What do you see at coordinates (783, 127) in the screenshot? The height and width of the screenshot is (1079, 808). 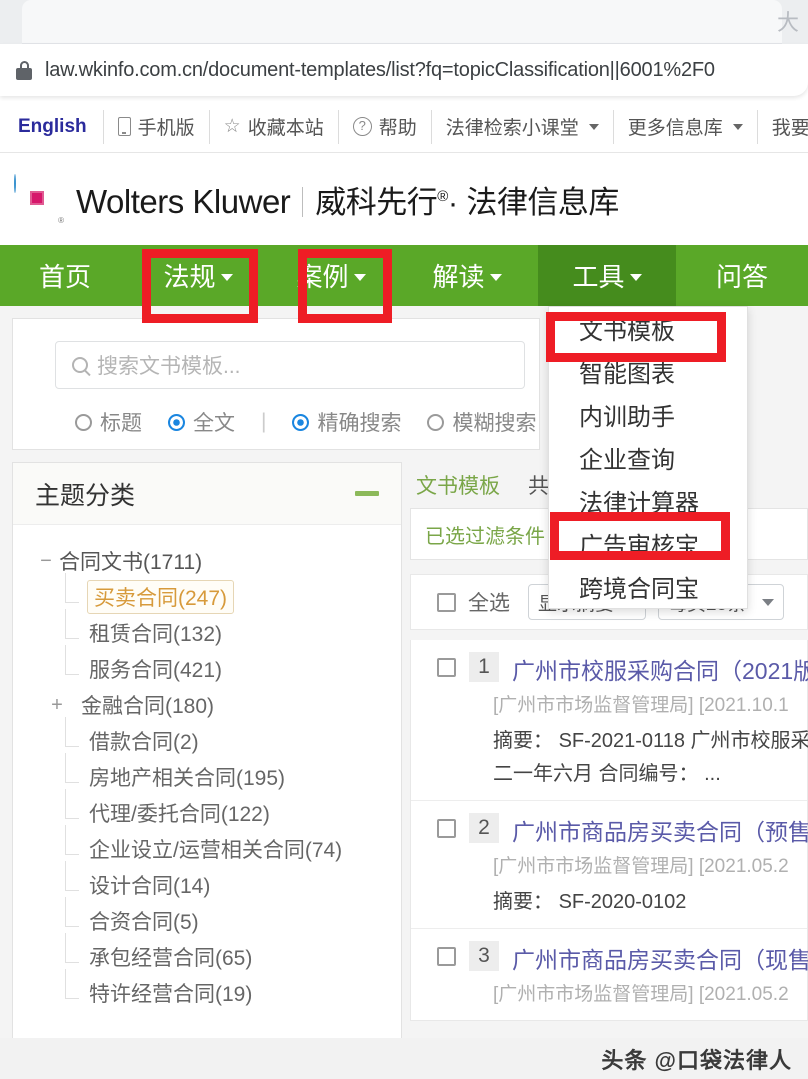 I see `nav-submit: 我要投稿` at bounding box center [783, 127].